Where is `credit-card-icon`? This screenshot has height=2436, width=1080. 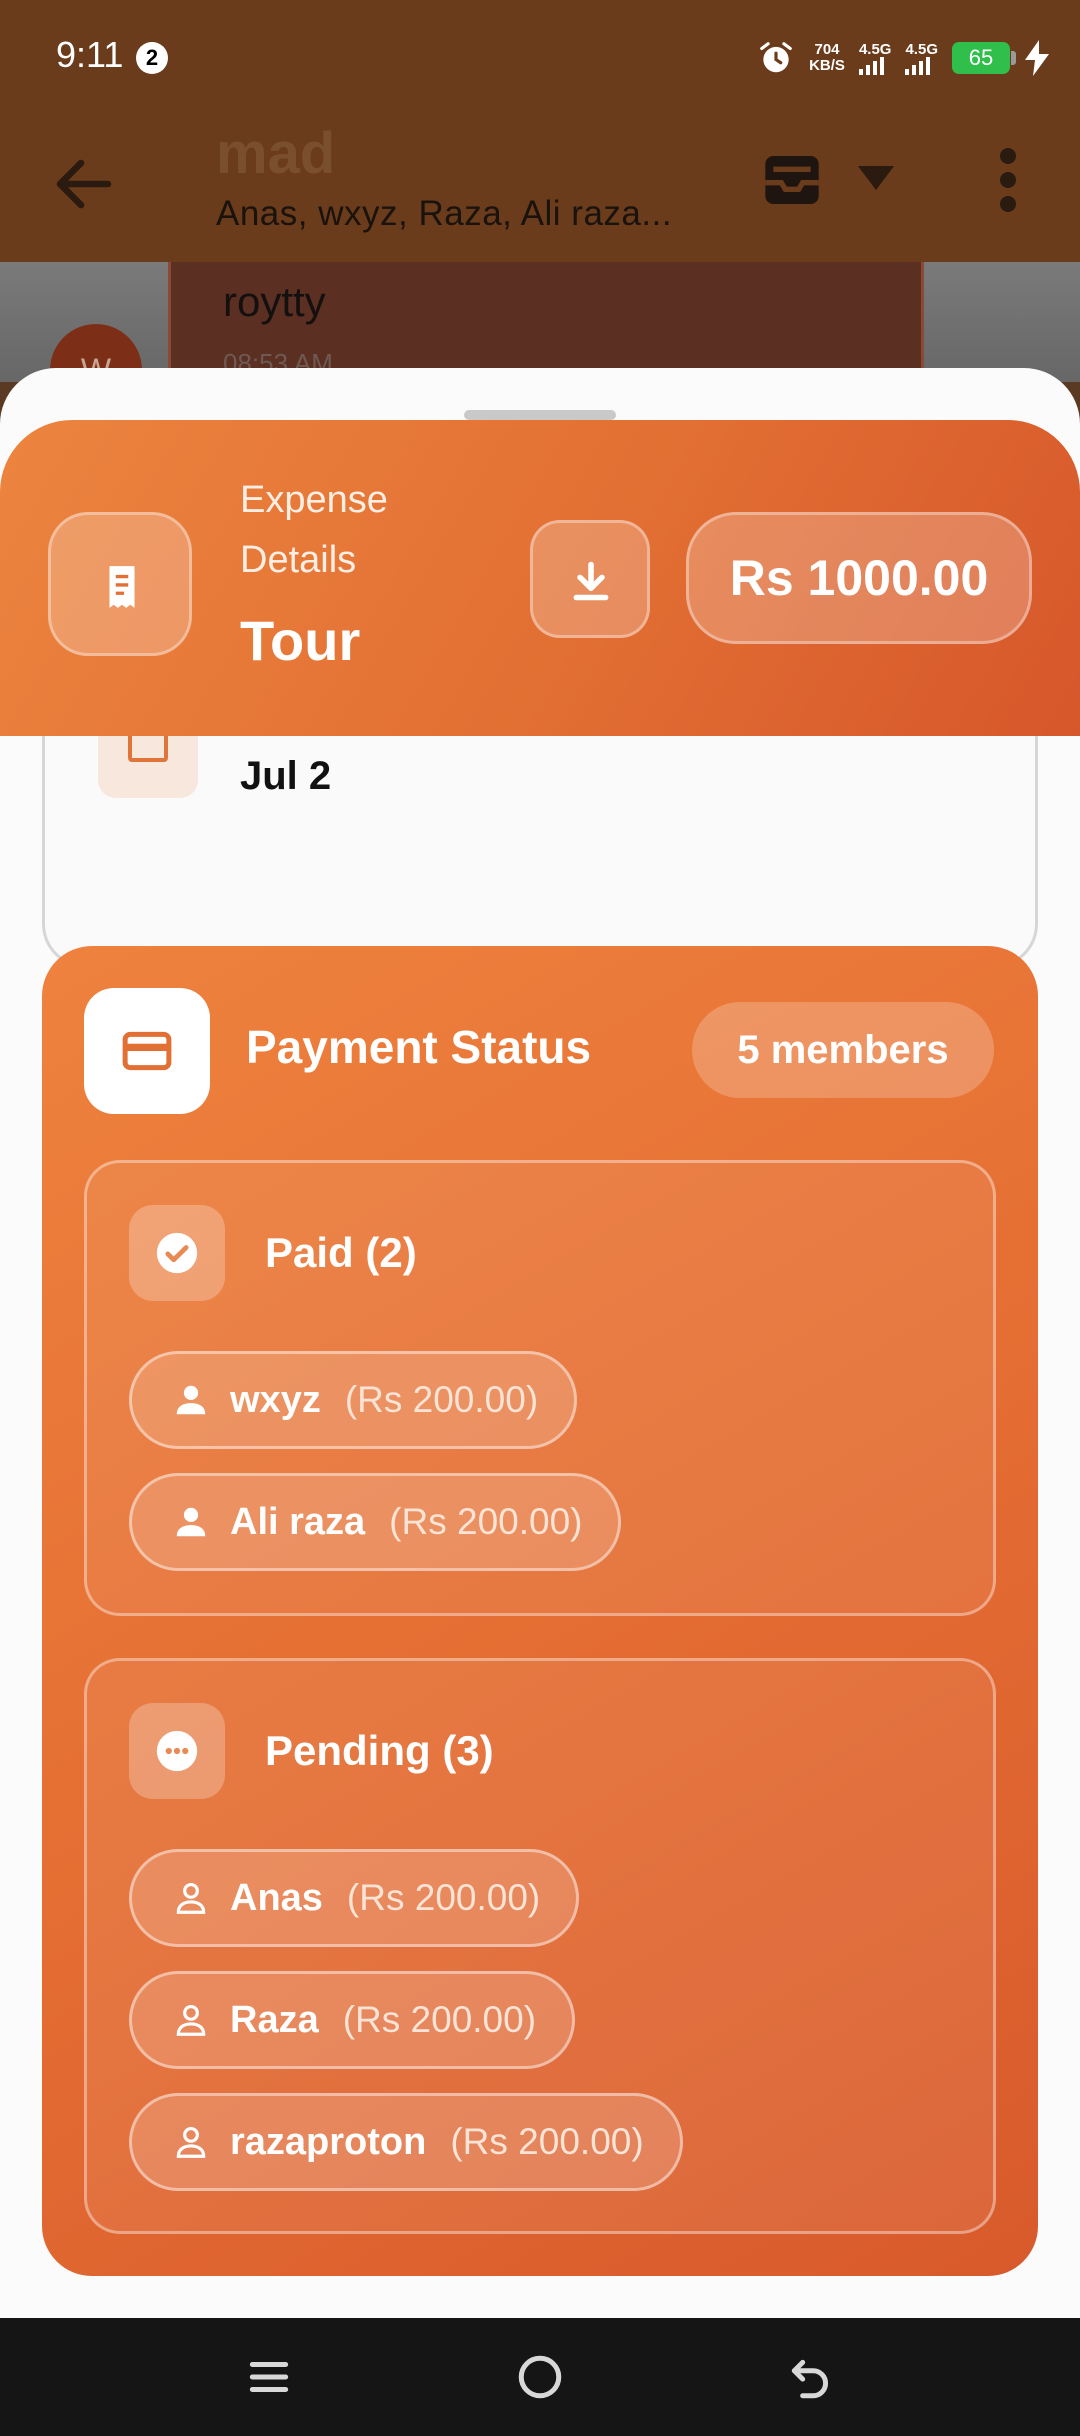 credit-card-icon is located at coordinates (147, 1051).